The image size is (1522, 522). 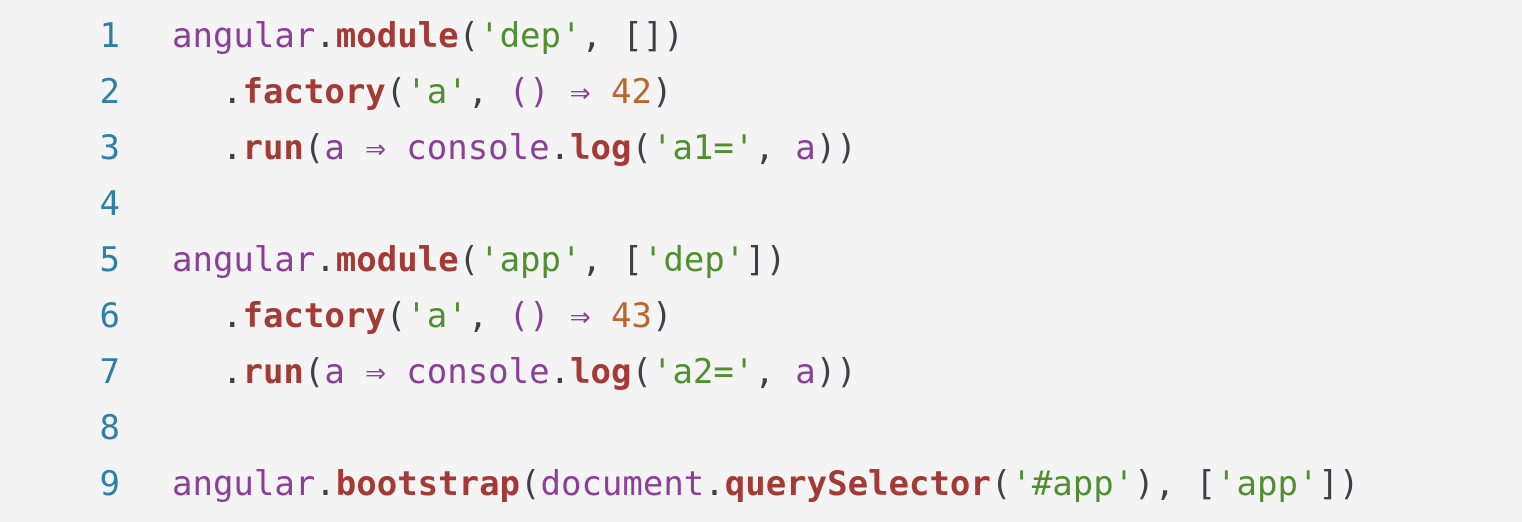 What do you see at coordinates (109, 372) in the screenshot?
I see `line-number: 7` at bounding box center [109, 372].